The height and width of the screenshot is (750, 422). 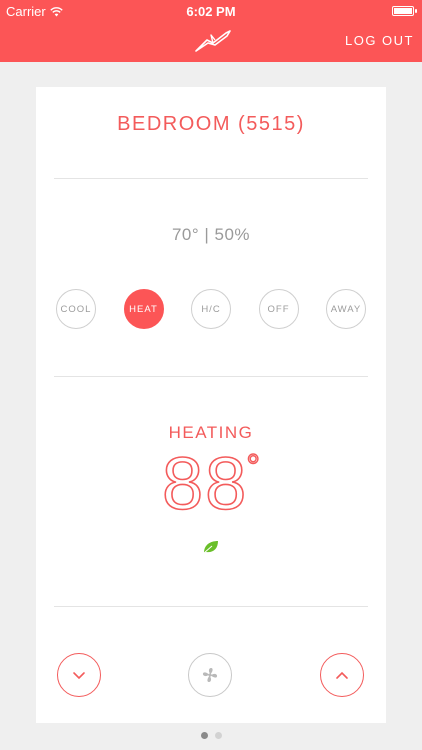 I want to click on fan-icon, so click(x=210, y=675).